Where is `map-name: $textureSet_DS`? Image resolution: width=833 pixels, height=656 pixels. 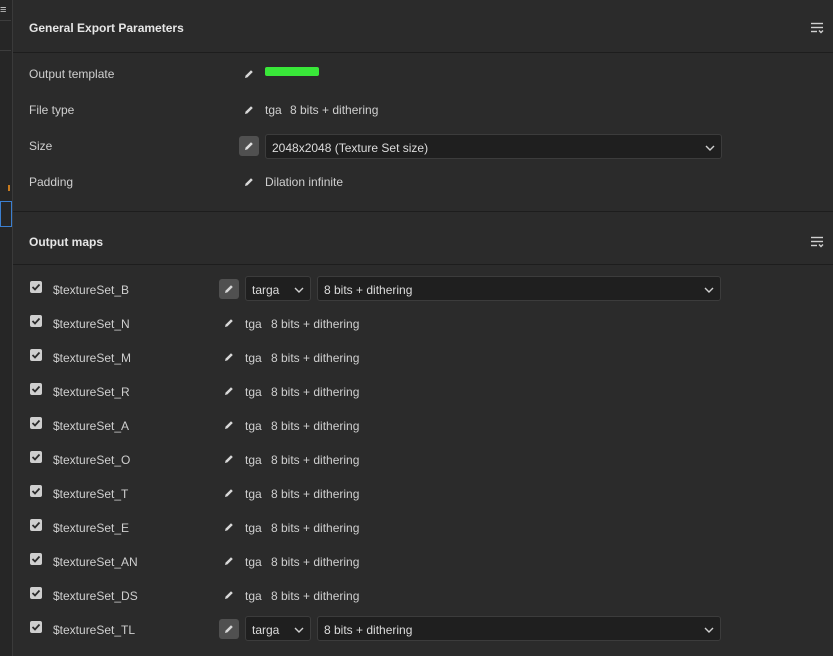
map-name: $textureSet_DS is located at coordinates (95, 596).